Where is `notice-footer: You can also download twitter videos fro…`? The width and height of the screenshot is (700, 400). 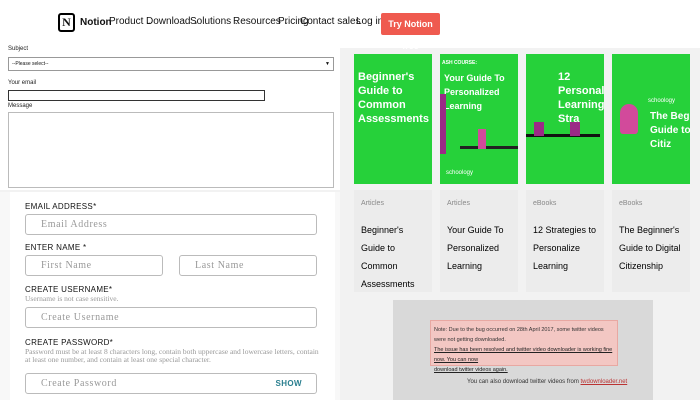 notice-footer: You can also download twitter videos fro… is located at coordinates (547, 382).